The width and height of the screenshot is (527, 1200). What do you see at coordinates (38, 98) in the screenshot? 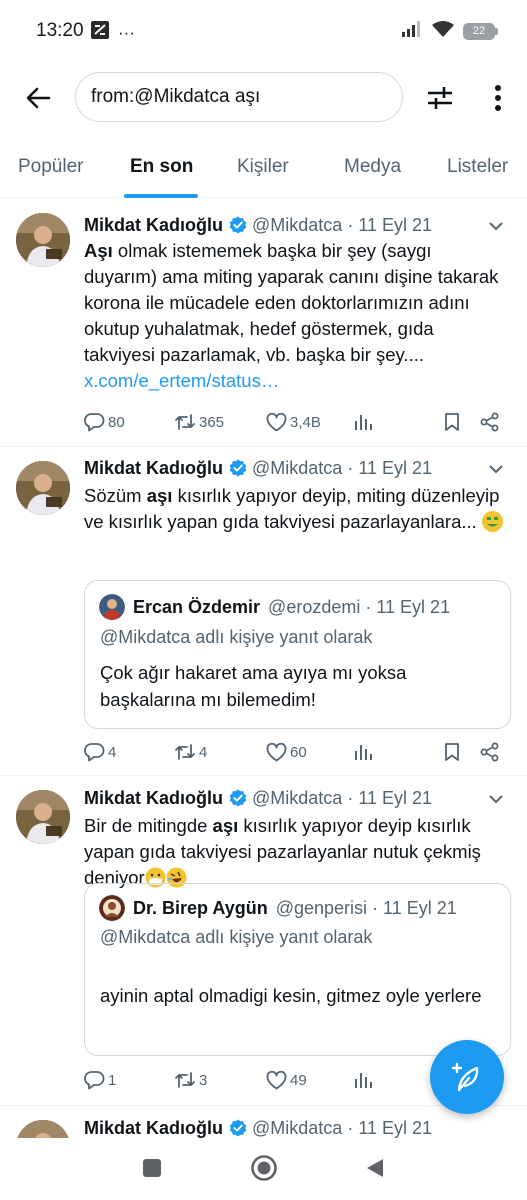
I see `back-button` at bounding box center [38, 98].